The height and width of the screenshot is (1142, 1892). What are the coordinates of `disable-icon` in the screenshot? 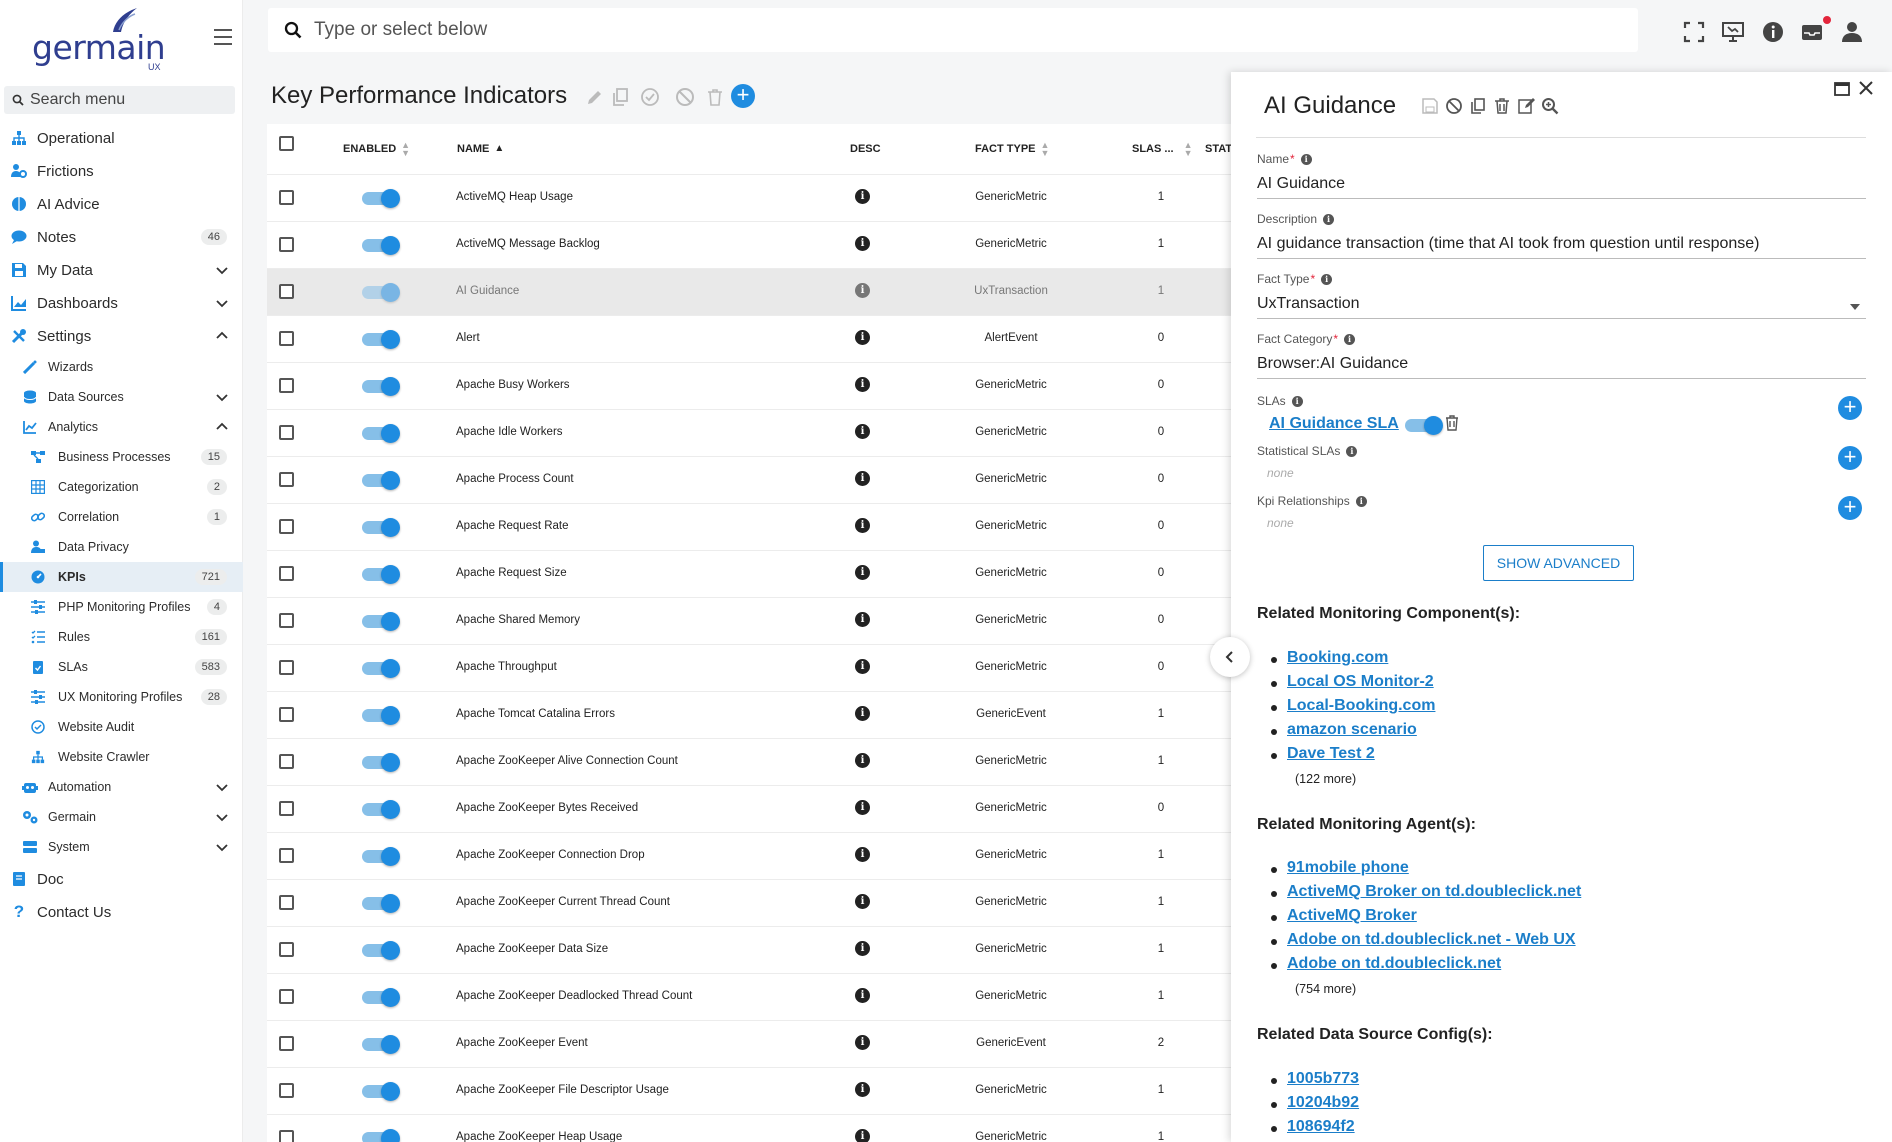 It's located at (1454, 106).